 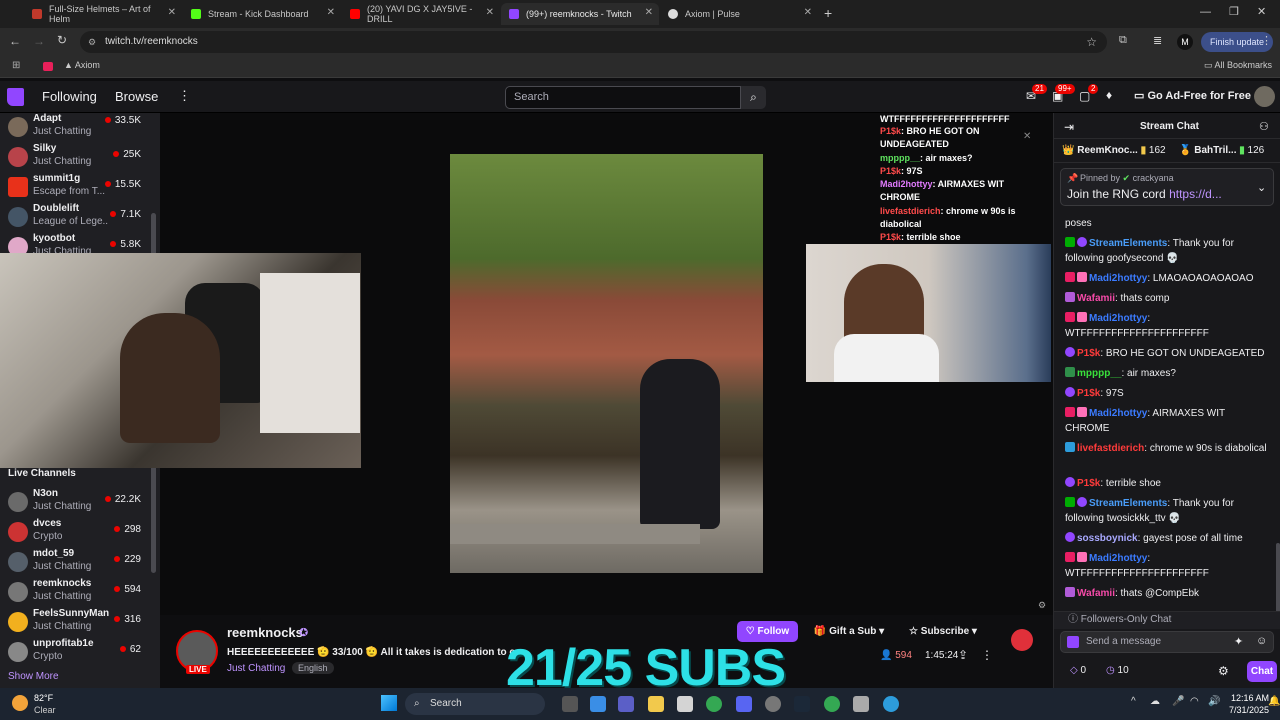 I want to click on volume-icon: 🔊, so click(x=1214, y=701).